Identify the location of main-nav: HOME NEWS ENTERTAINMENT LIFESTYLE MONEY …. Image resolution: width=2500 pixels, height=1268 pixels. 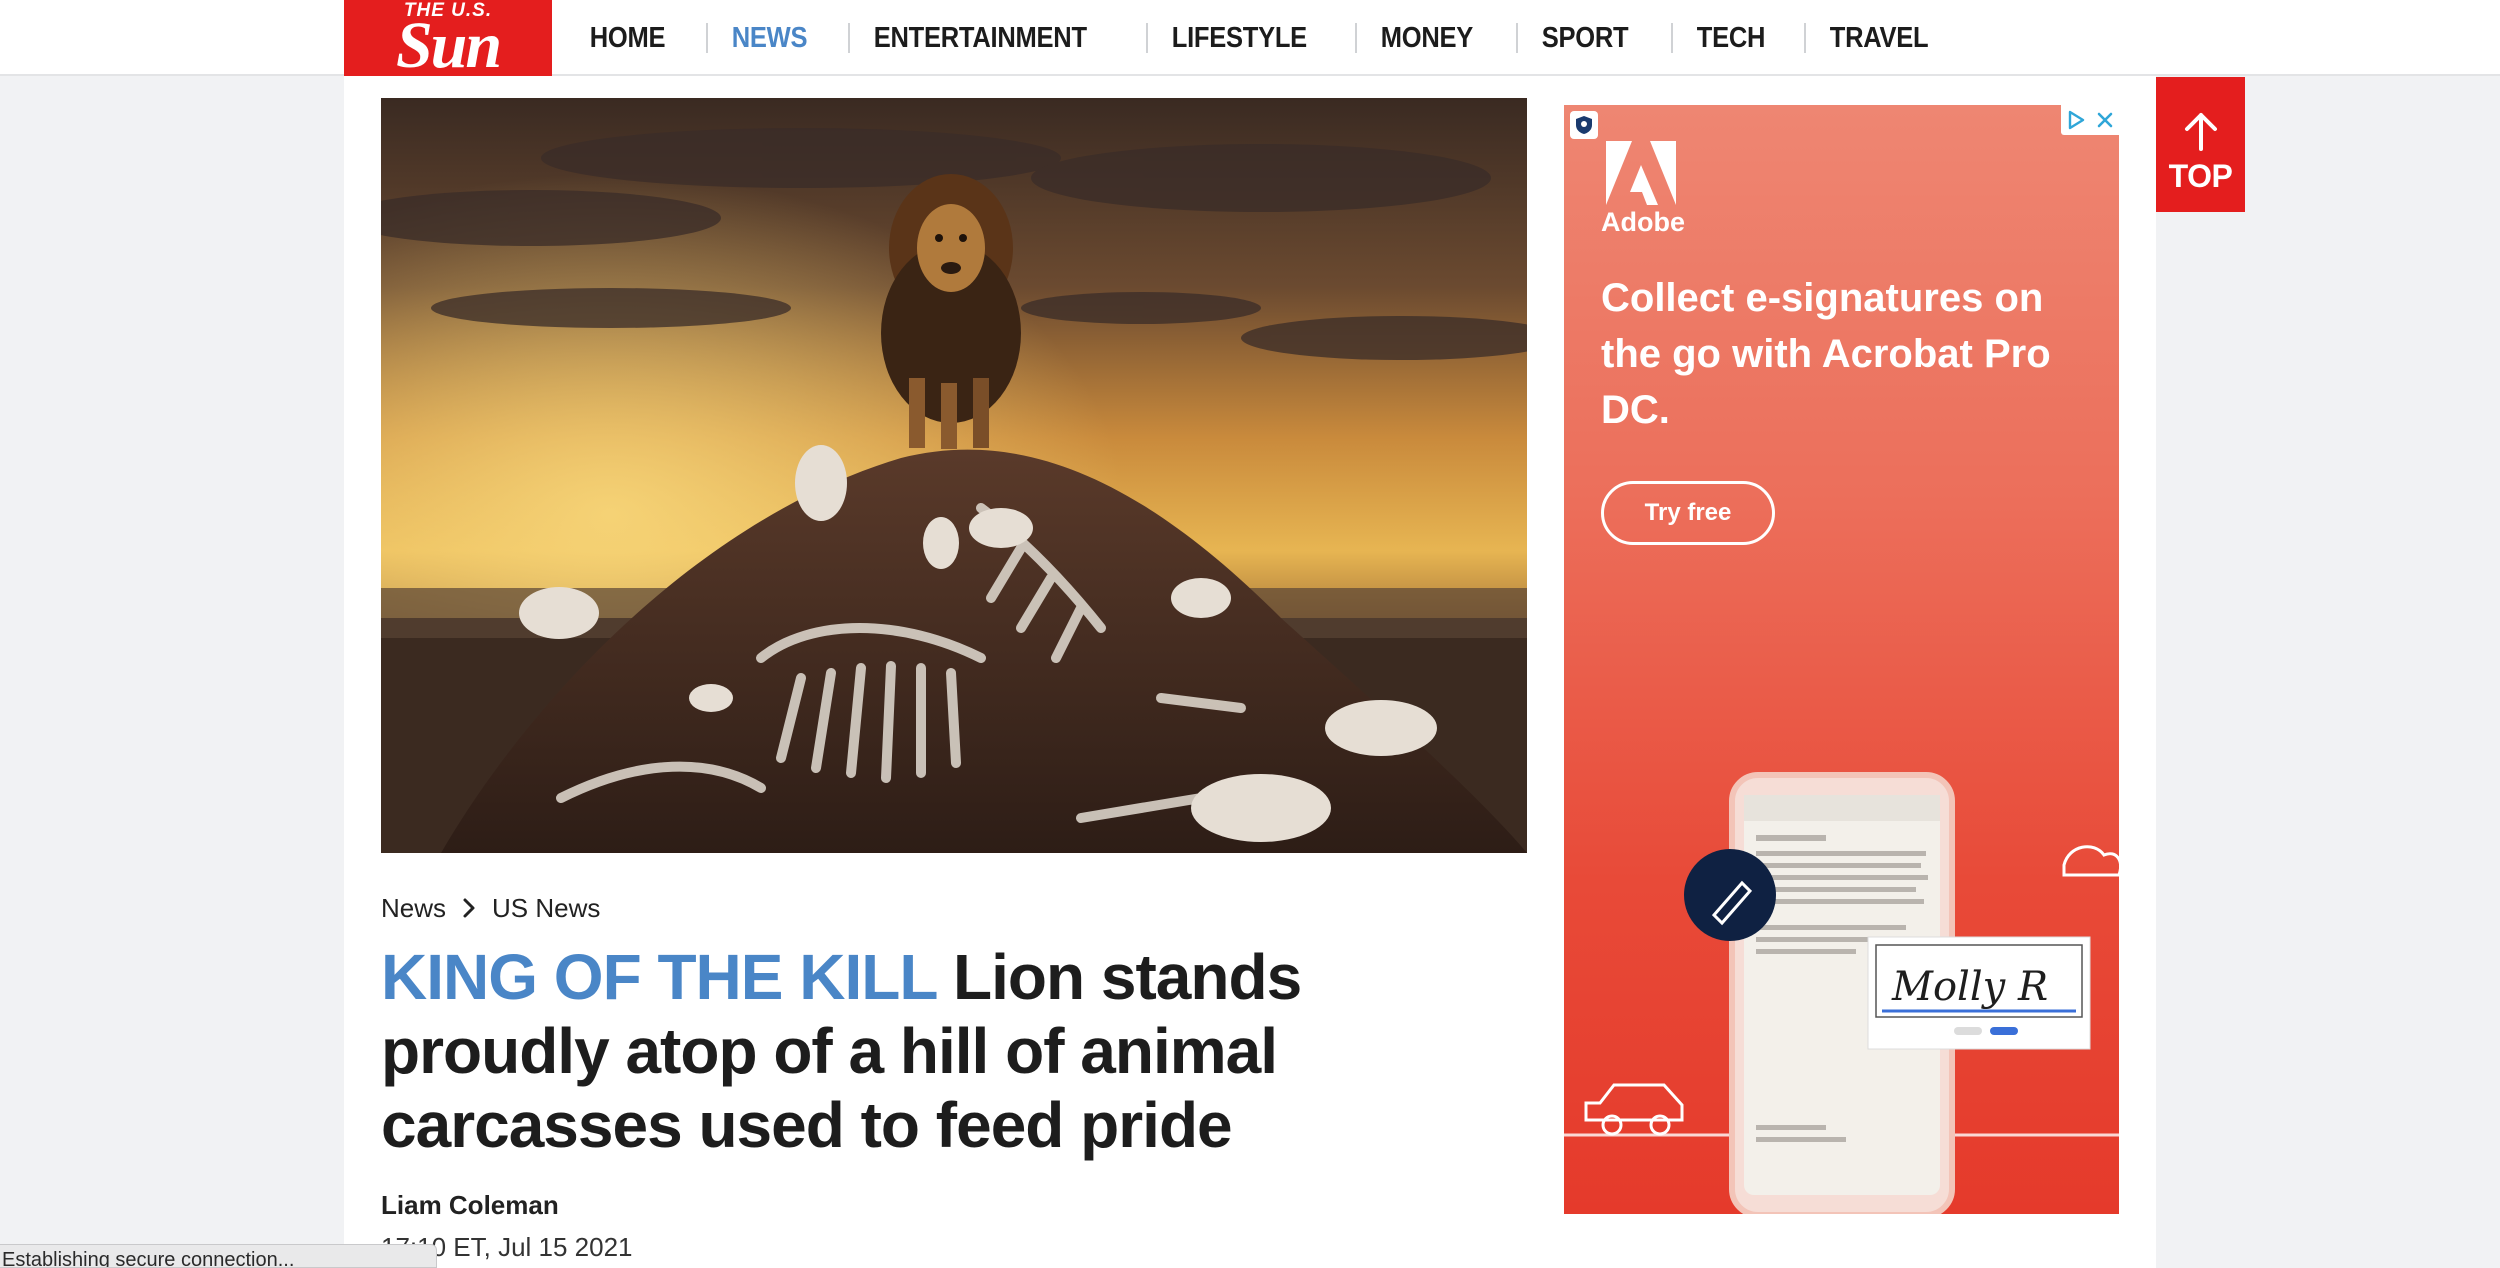
(1269, 38).